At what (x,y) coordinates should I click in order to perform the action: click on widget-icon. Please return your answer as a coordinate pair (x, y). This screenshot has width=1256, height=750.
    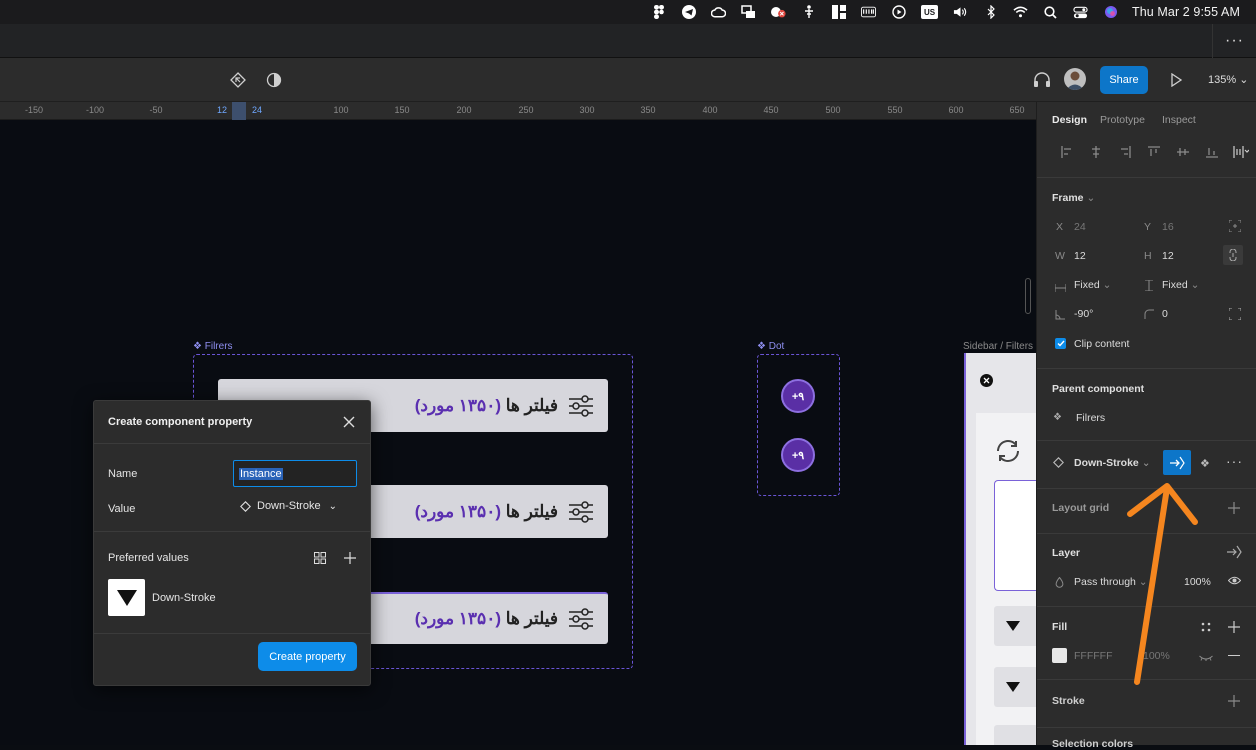
    Looking at the image, I should click on (838, 12).